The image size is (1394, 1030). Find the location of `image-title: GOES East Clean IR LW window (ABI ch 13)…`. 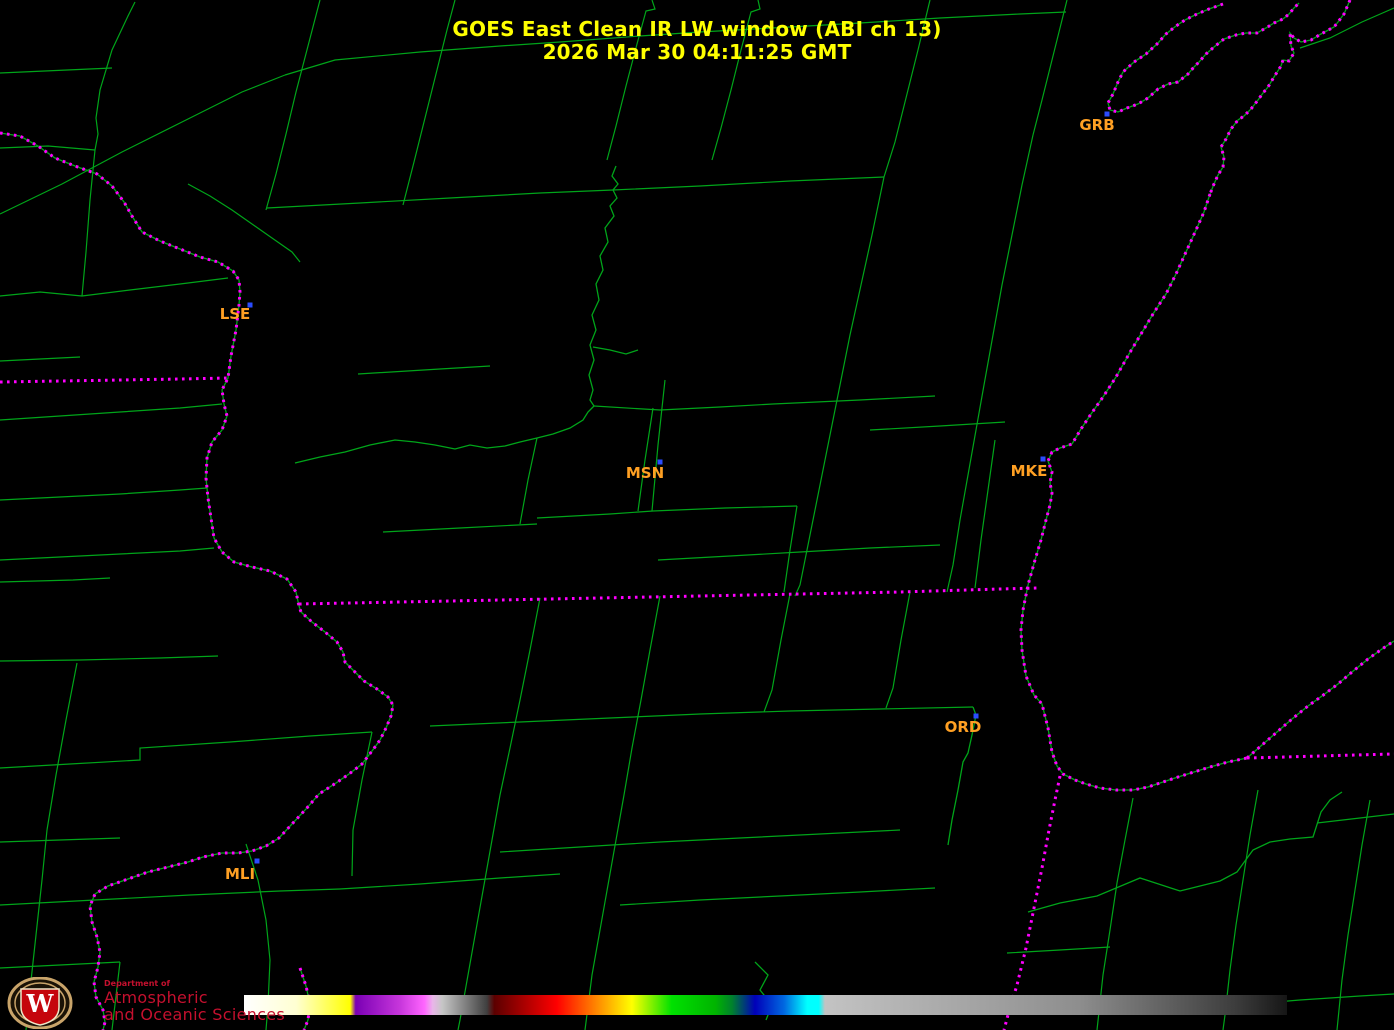

image-title: GOES East Clean IR LW window (ABI ch 13)… is located at coordinates (697, 41).